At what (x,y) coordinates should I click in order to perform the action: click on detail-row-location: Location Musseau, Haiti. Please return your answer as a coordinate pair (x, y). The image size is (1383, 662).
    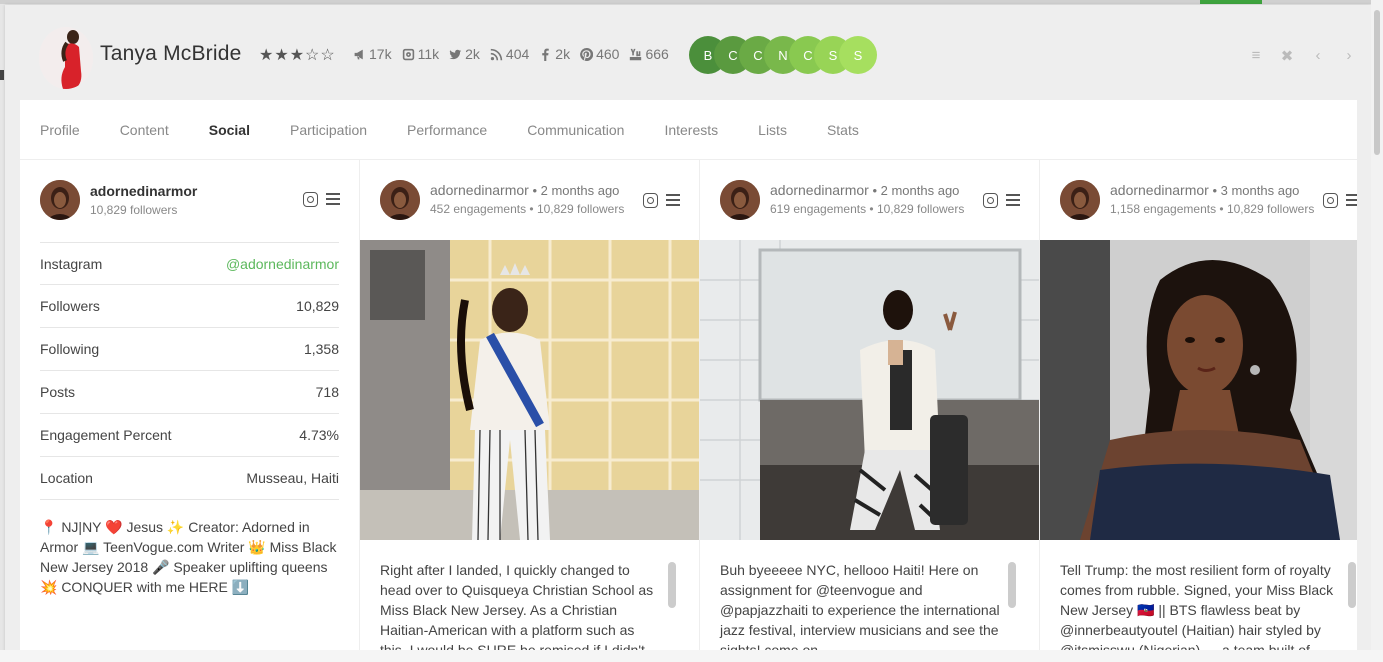
    Looking at the image, I should click on (189, 478).